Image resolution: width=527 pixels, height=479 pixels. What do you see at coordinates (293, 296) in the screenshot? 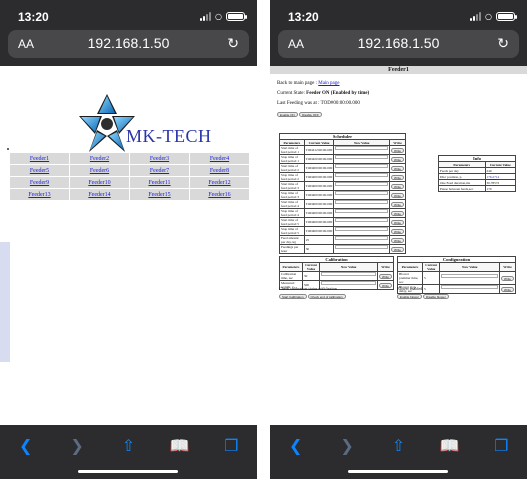
I see `start-calibration-button: Start Calibration` at bounding box center [293, 296].